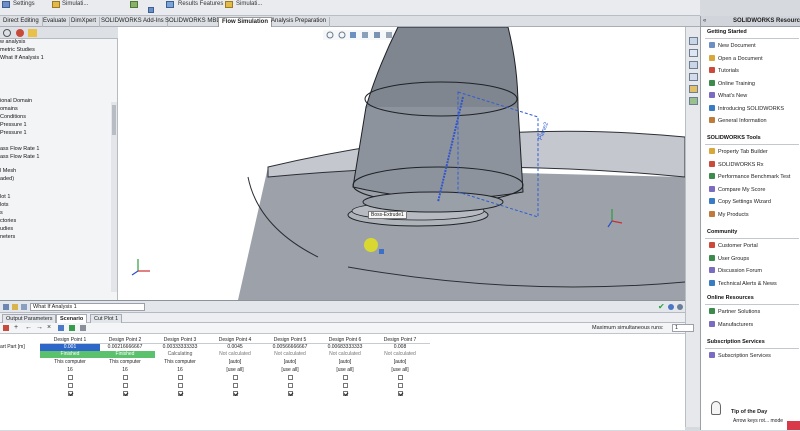 This screenshot has height=431, width=800. I want to click on tab-direct-editing: Direct Editing, so click(21, 22).